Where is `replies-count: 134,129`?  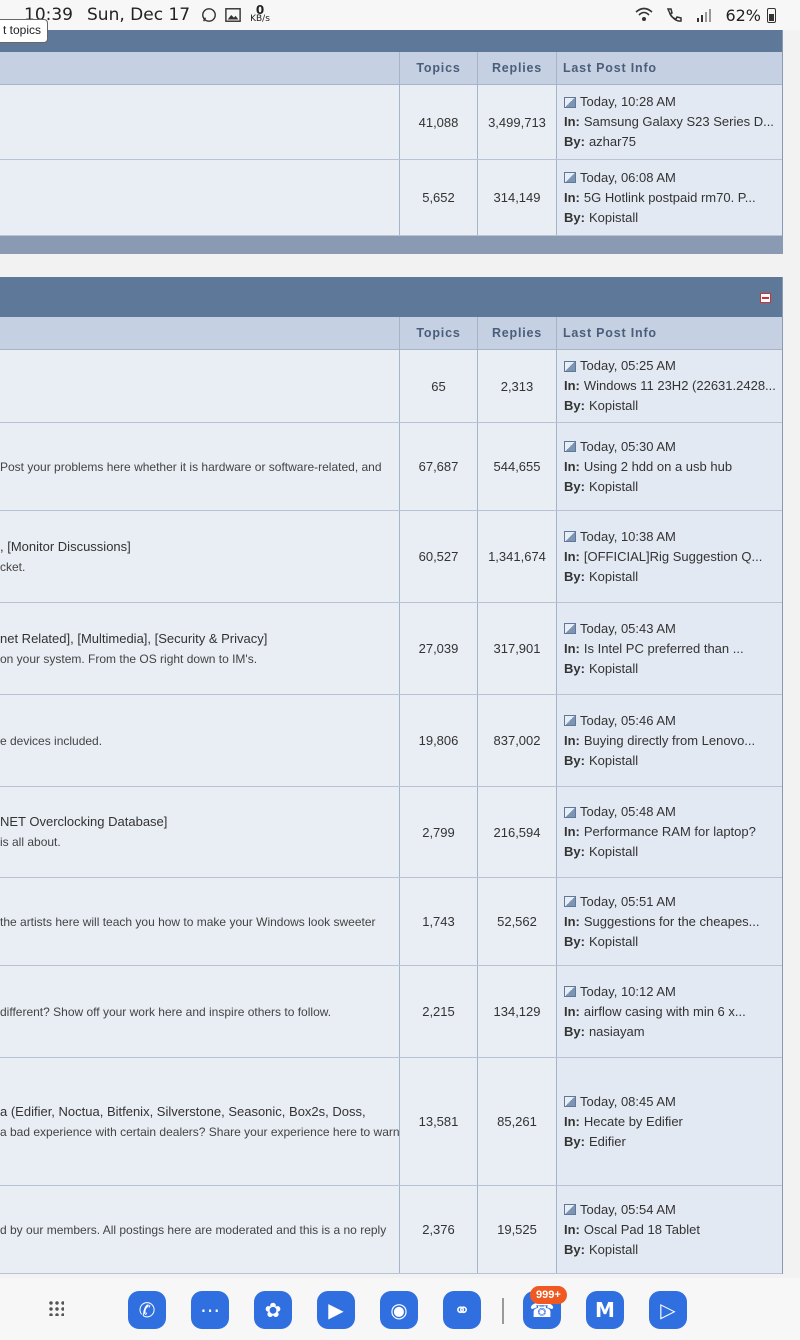
replies-count: 134,129 is located at coordinates (517, 1011).